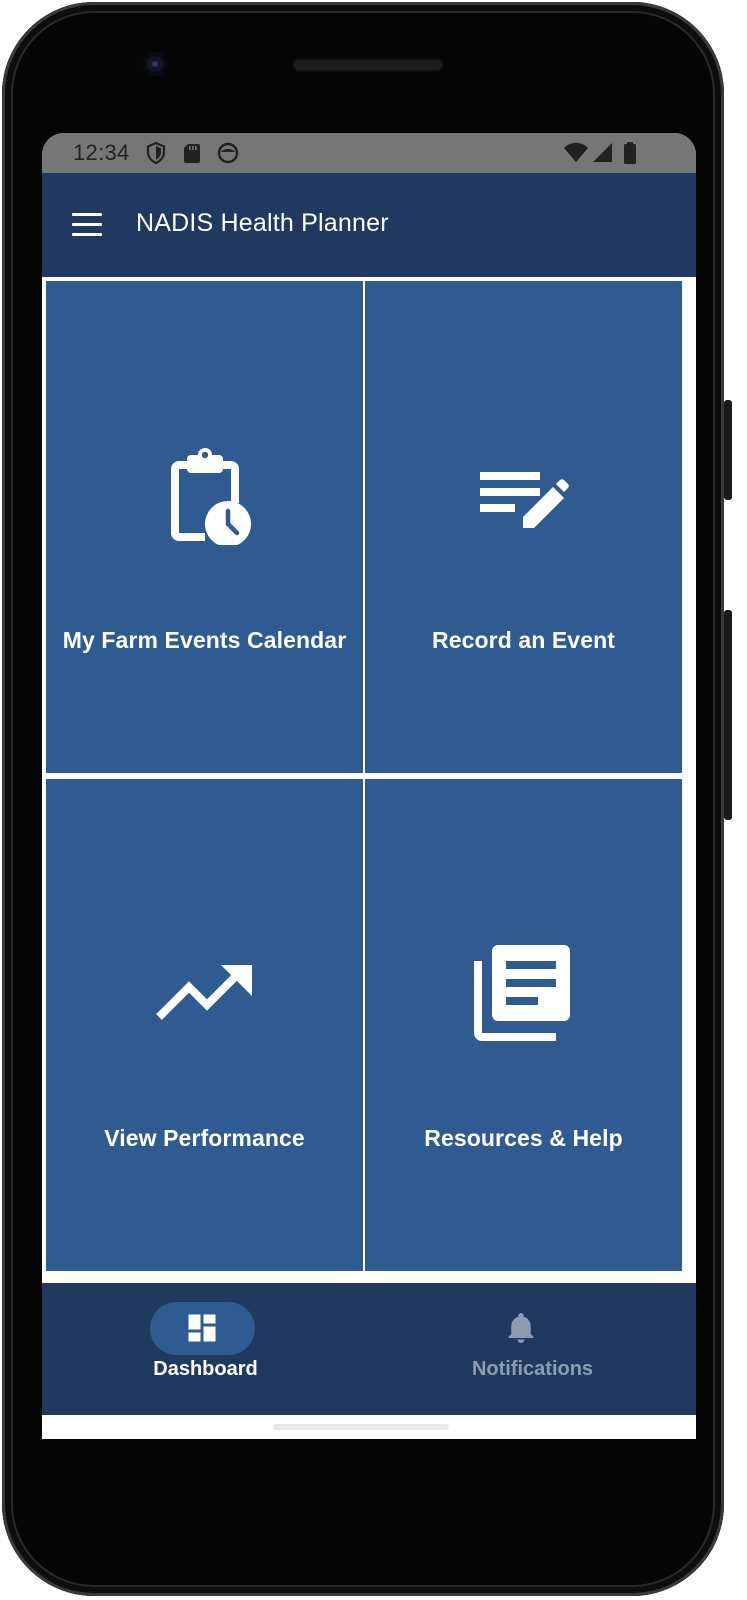  What do you see at coordinates (204, 640) in the screenshot?
I see `tile-label: My Farm Events Calendar` at bounding box center [204, 640].